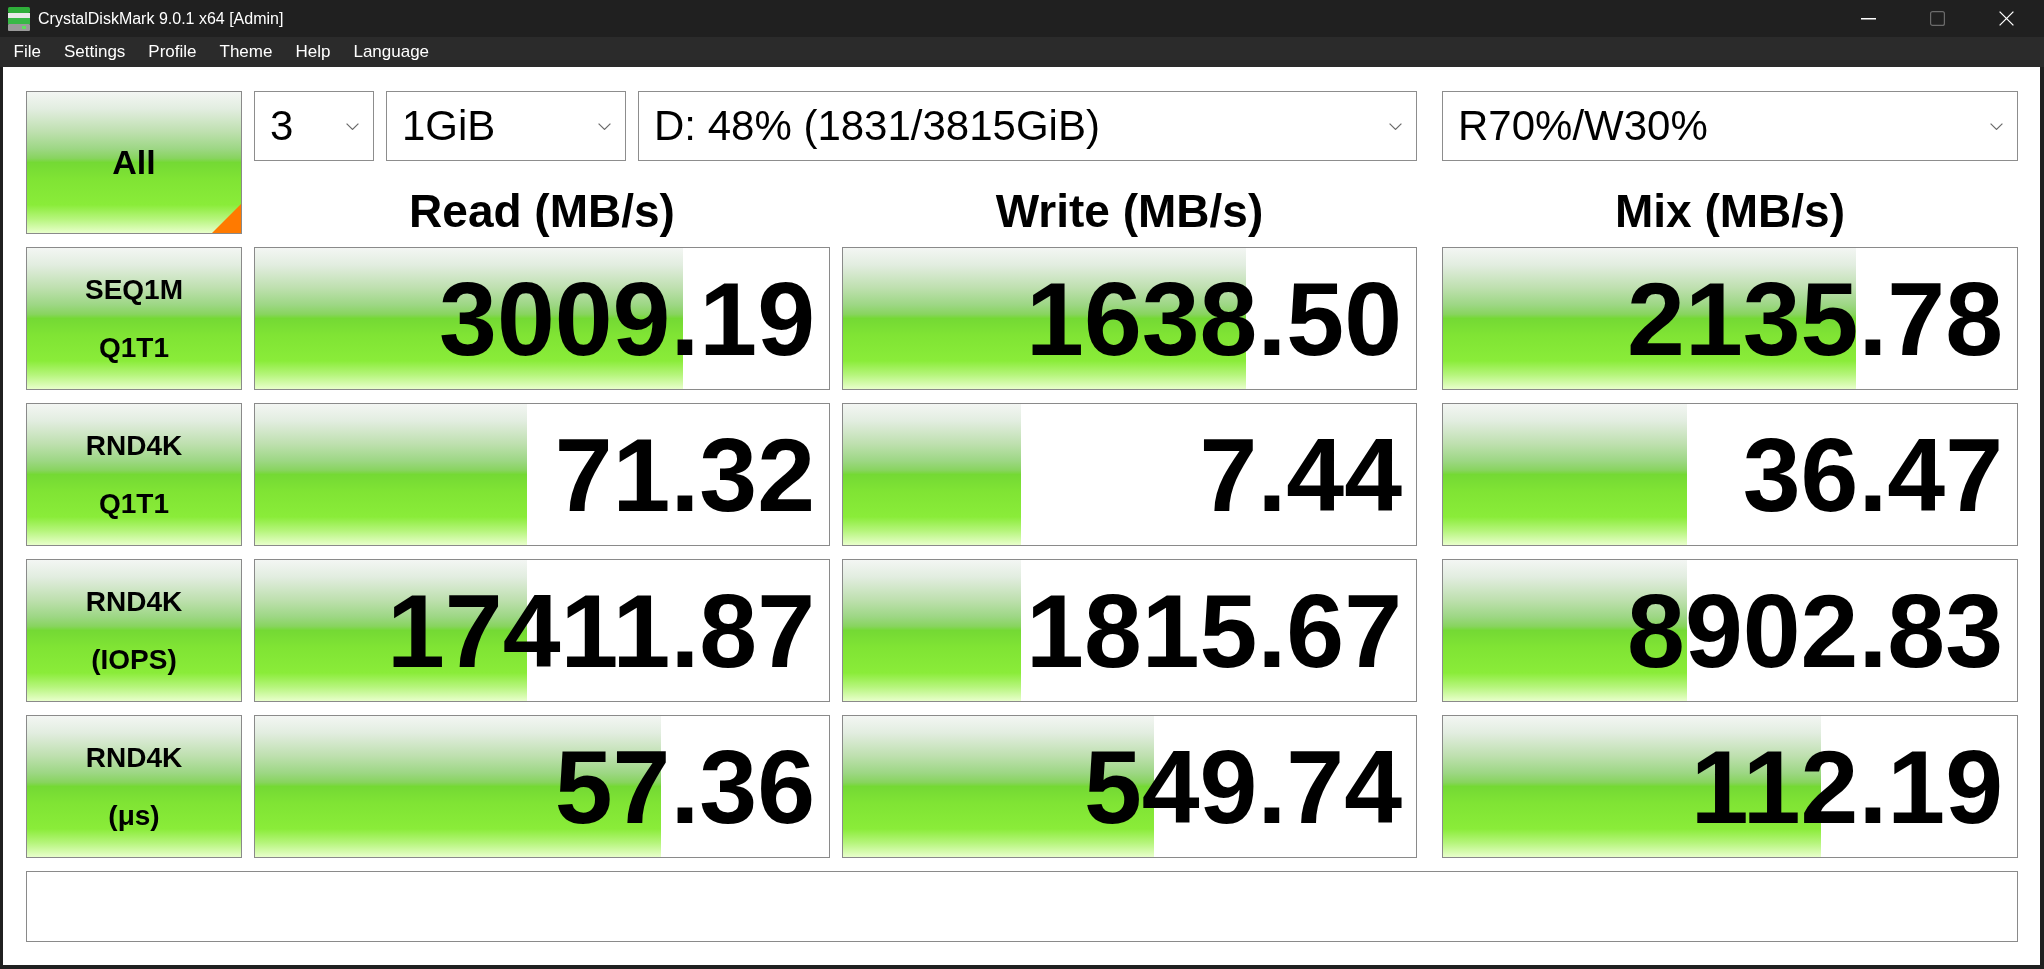 This screenshot has width=2044, height=969. Describe the element at coordinates (134, 630) in the screenshot. I see `test-button: RND4K (IOPS)` at that location.